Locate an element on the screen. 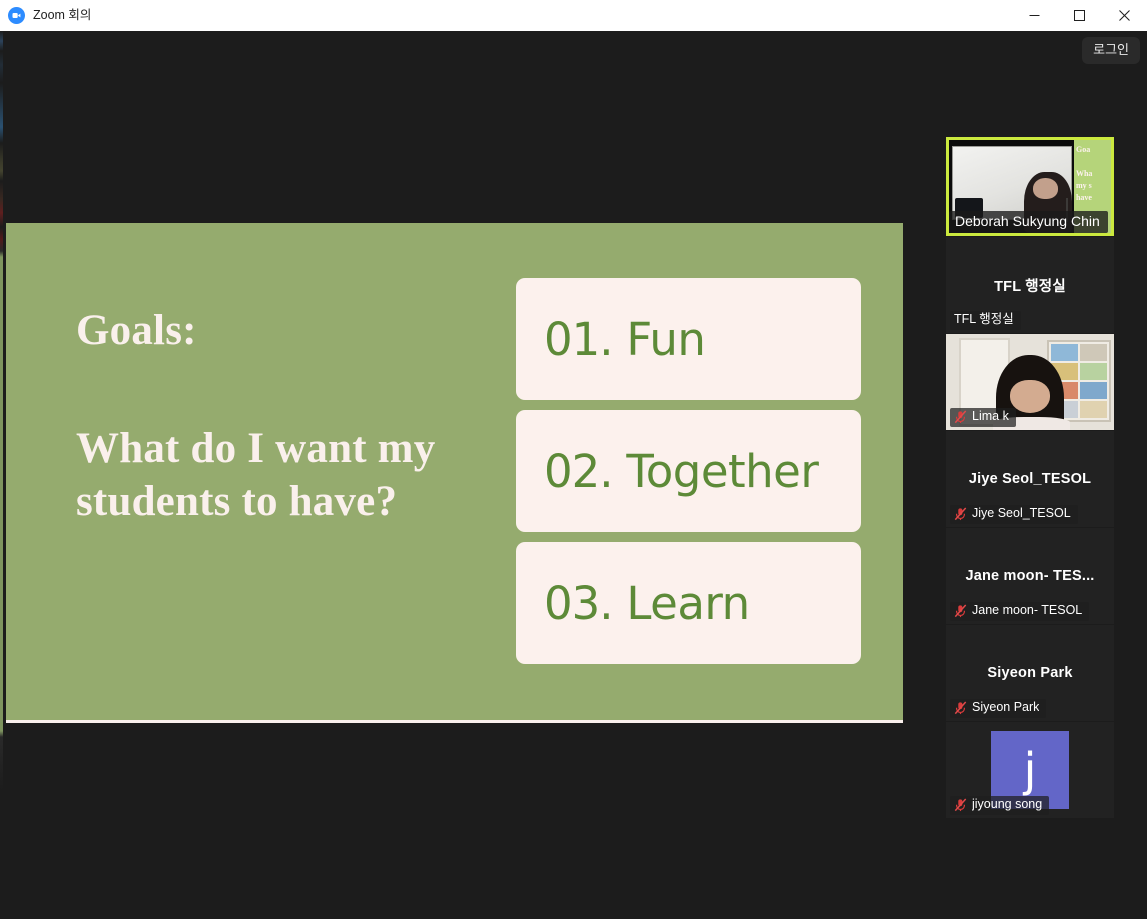 The image size is (1147, 919). maximize-icon is located at coordinates (1079, 15).